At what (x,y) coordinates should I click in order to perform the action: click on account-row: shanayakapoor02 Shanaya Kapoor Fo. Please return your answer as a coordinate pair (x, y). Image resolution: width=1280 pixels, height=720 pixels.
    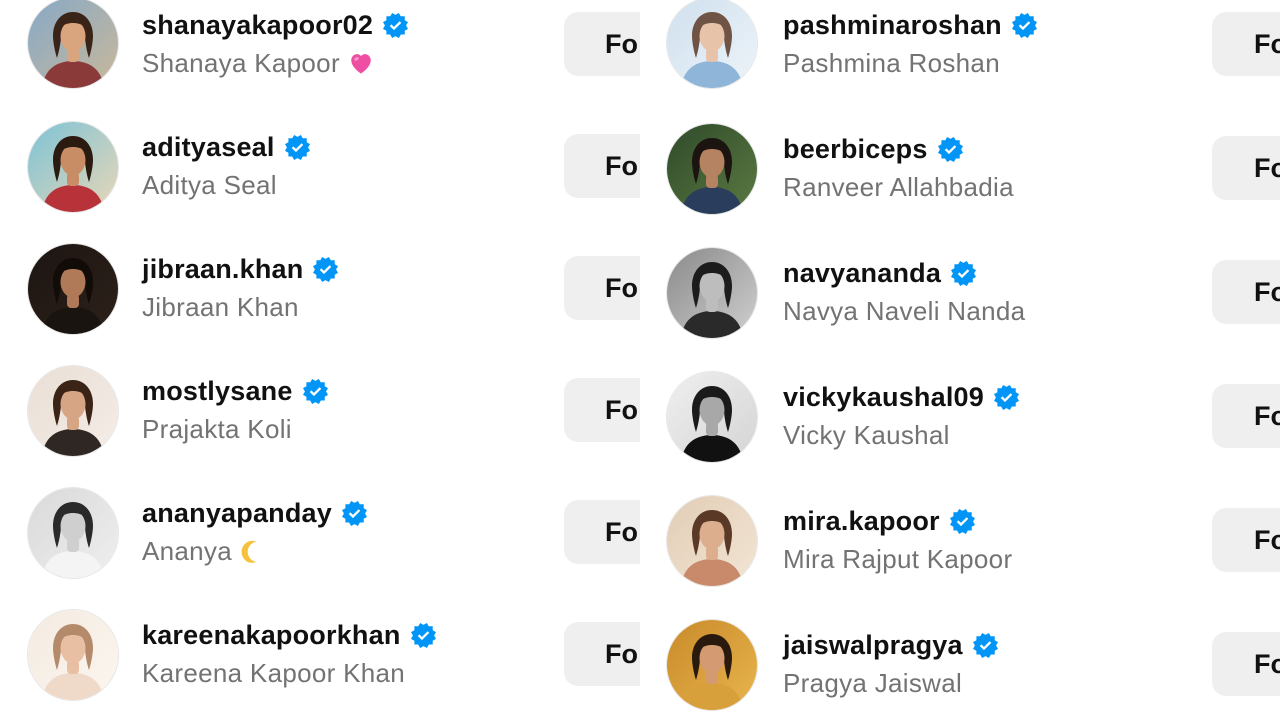
    Looking at the image, I should click on (320, 61).